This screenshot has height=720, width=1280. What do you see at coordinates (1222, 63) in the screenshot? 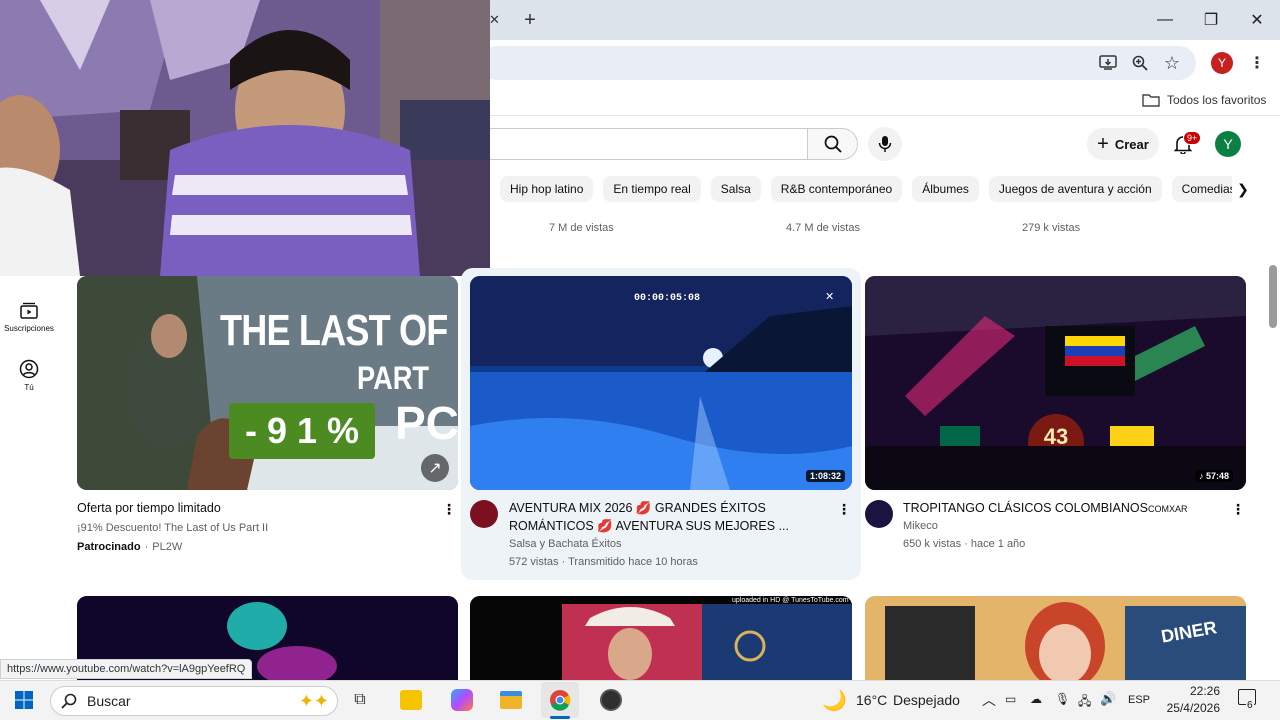
I see `profile-avatar: Y` at bounding box center [1222, 63].